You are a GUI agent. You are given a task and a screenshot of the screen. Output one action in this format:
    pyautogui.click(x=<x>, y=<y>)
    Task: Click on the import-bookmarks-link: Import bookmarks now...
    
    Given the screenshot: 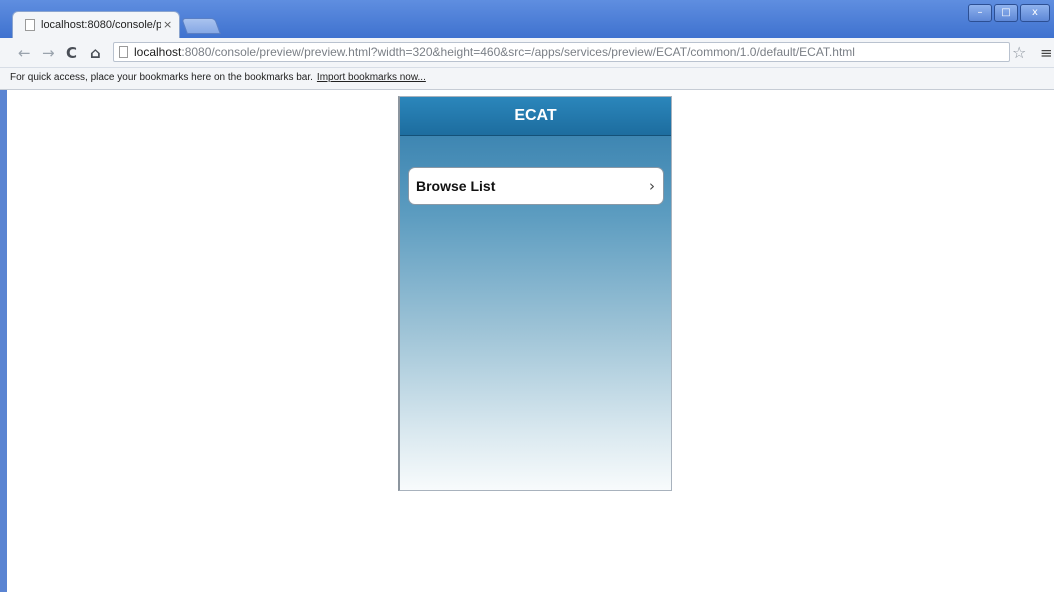 What is the action you would take?
    pyautogui.click(x=371, y=77)
    